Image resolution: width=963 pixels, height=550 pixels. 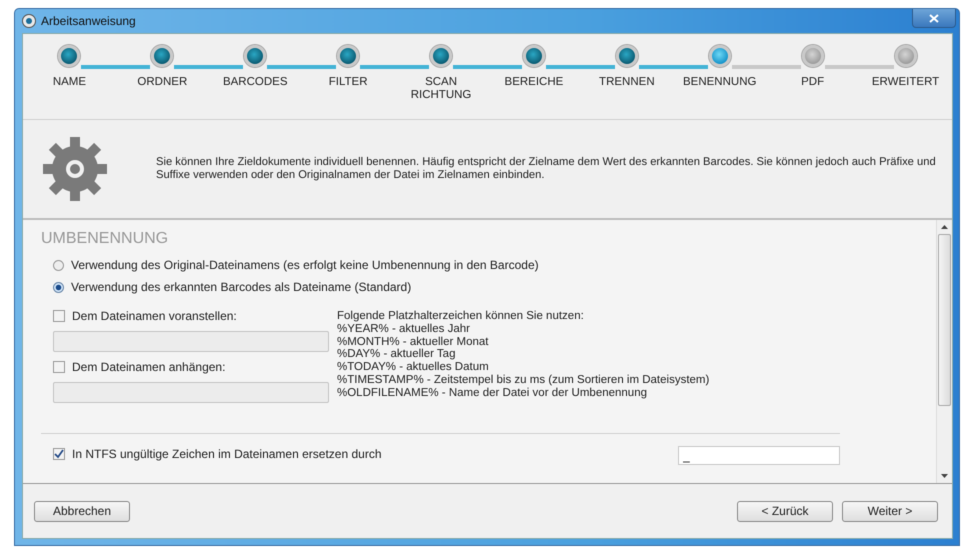 I want to click on back-button: < Zurück, so click(x=785, y=511).